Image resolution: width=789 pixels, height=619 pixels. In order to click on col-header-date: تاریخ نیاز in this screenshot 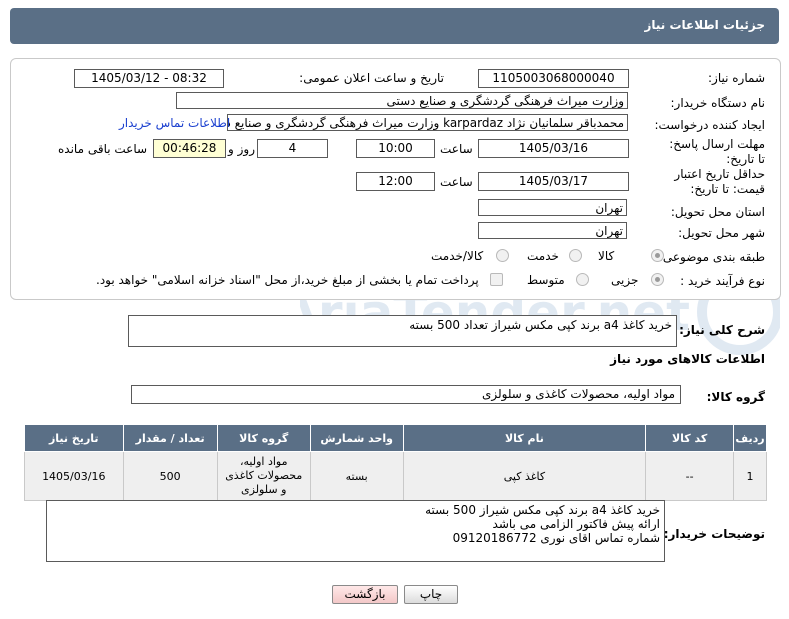, I will do `click(74, 438)`.